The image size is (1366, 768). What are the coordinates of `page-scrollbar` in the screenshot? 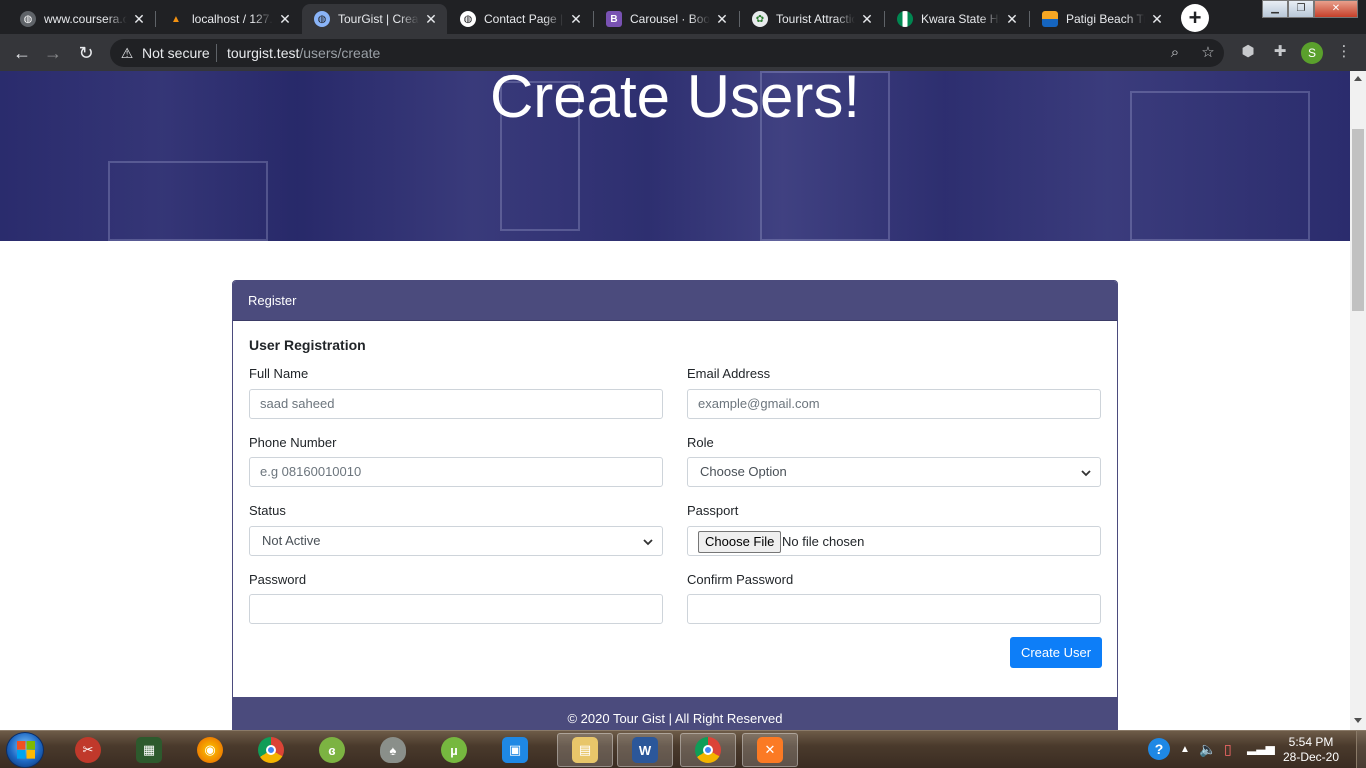 It's located at (1358, 400).